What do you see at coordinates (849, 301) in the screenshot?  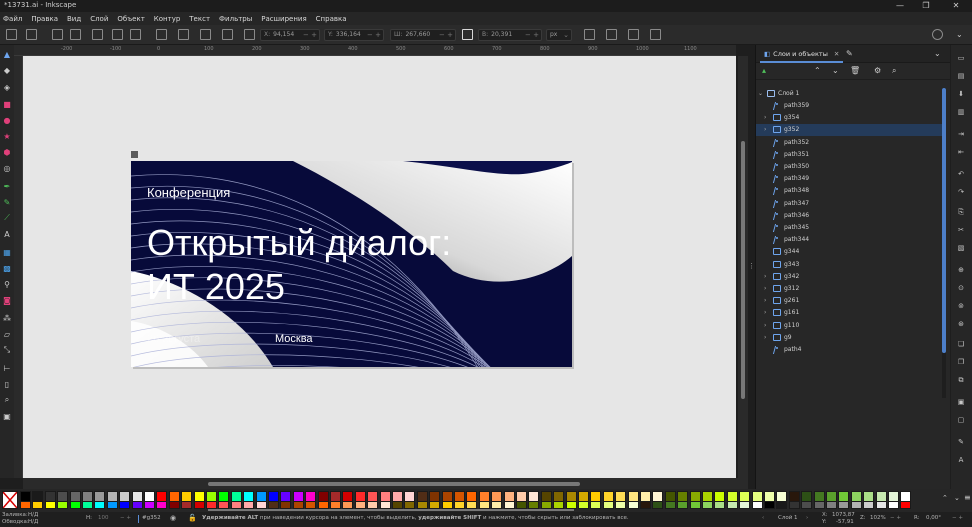 I see `object-row-g261: › g261` at bounding box center [849, 301].